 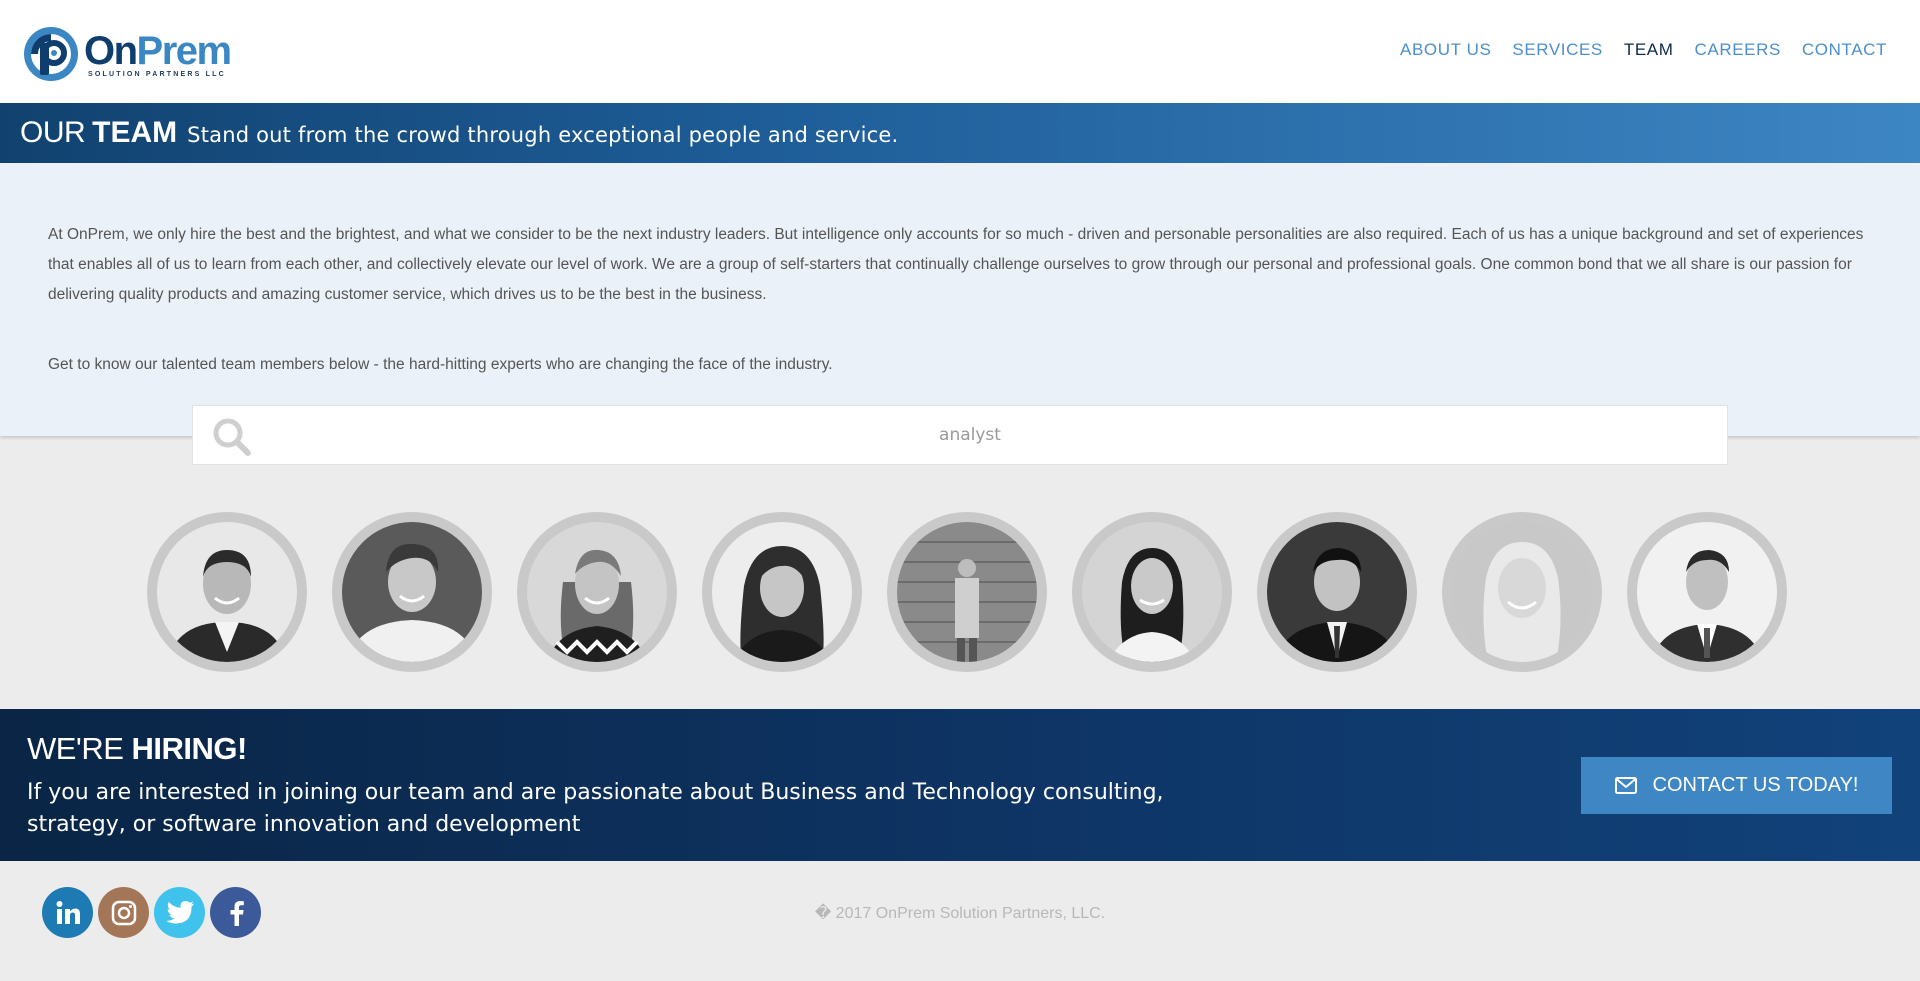 What do you see at coordinates (53, 132) in the screenshot?
I see `page-title-light: OUR` at bounding box center [53, 132].